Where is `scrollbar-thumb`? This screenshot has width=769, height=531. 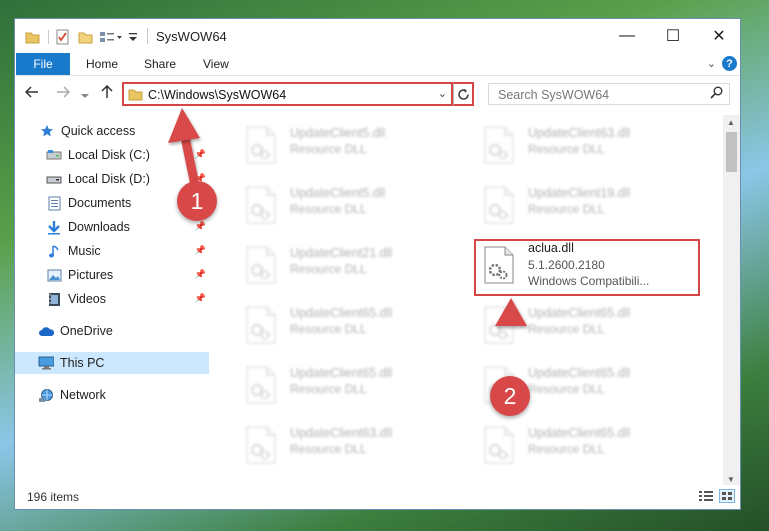
scrollbar-thumb is located at coordinates (731, 152).